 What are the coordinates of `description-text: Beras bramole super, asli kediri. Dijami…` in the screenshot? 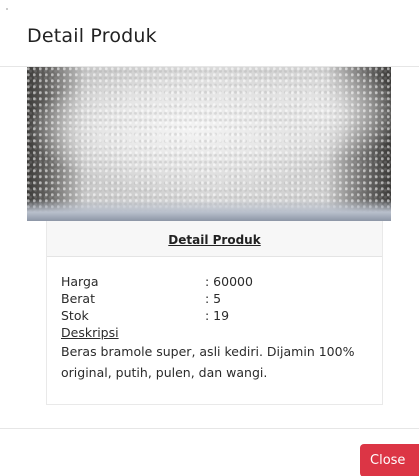 It's located at (208, 362).